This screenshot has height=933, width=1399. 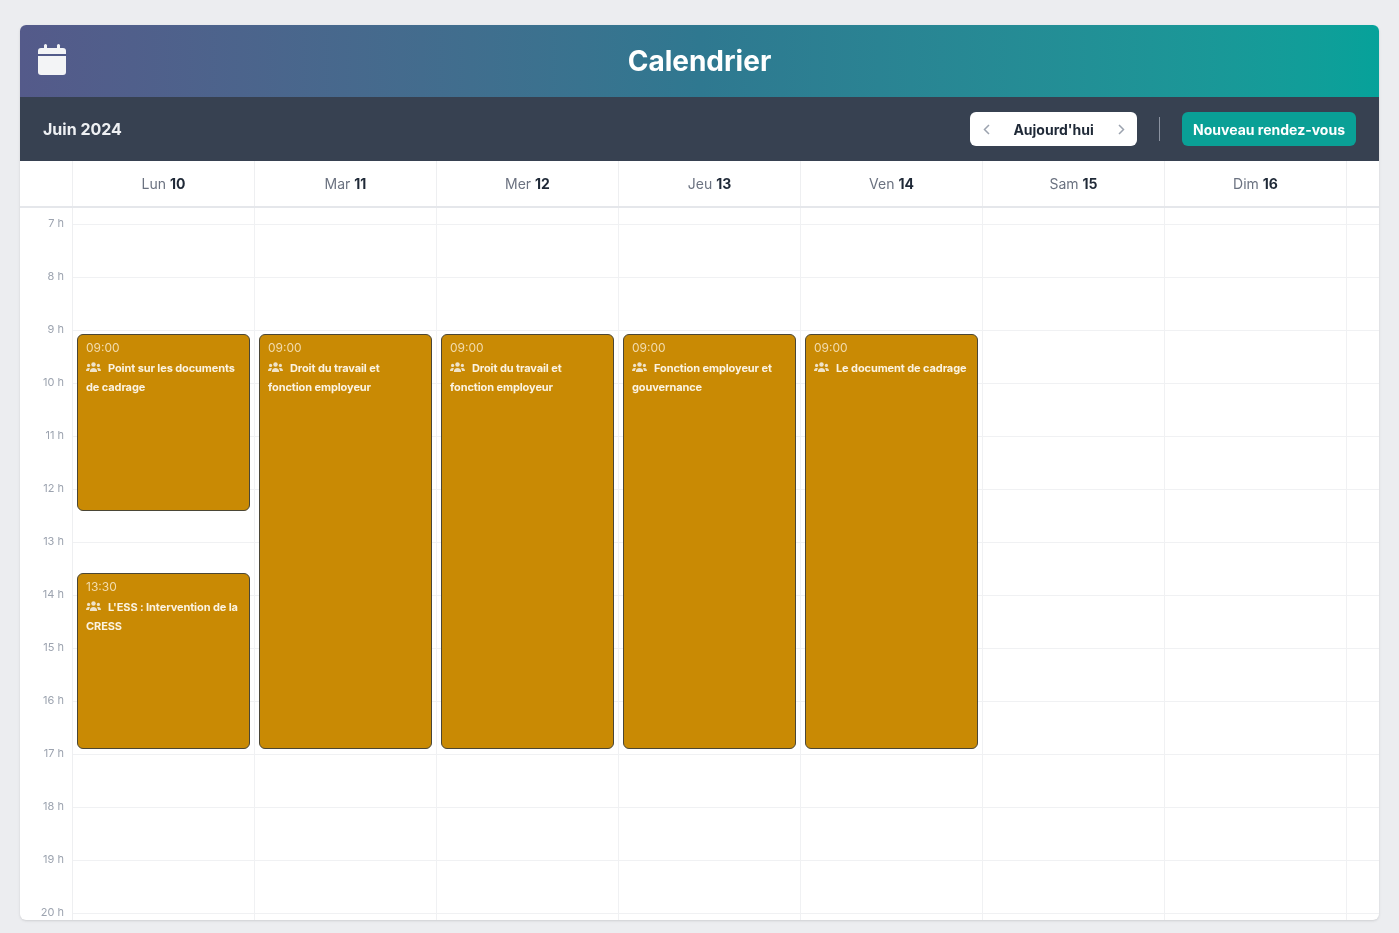 I want to click on day-label: Sam 15, so click(x=1073, y=184).